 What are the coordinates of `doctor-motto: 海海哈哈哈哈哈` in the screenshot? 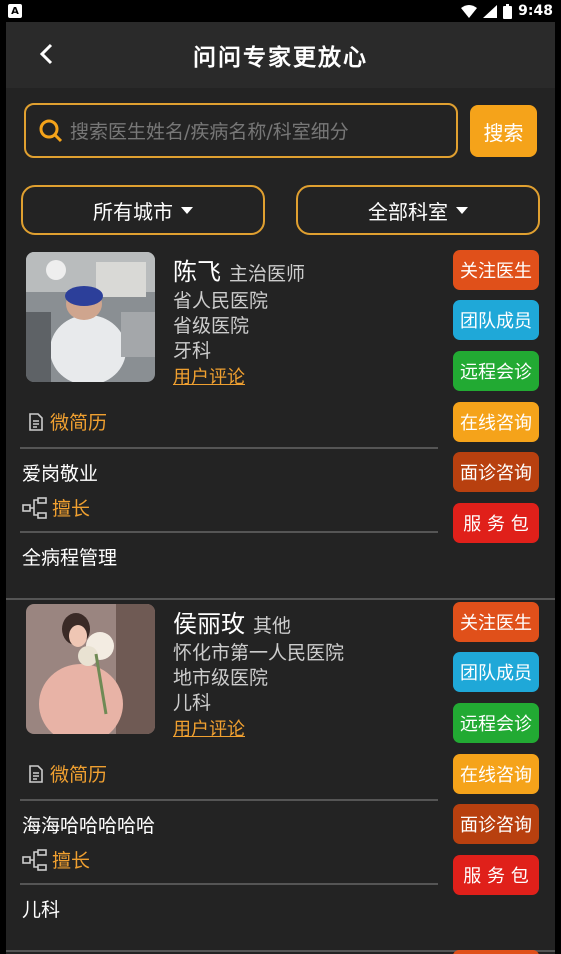 It's located at (89, 826).